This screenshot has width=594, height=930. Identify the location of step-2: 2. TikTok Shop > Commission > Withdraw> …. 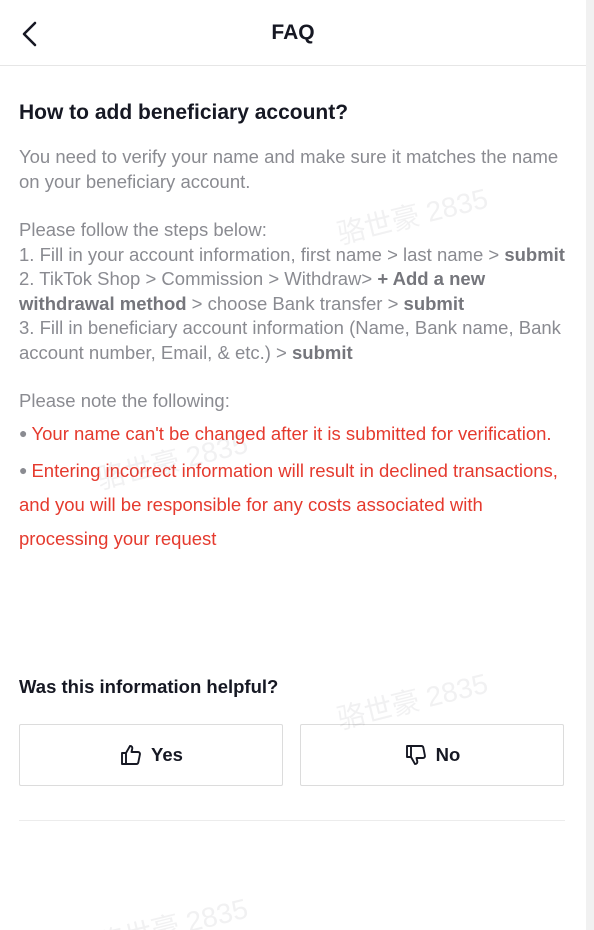
(292, 291).